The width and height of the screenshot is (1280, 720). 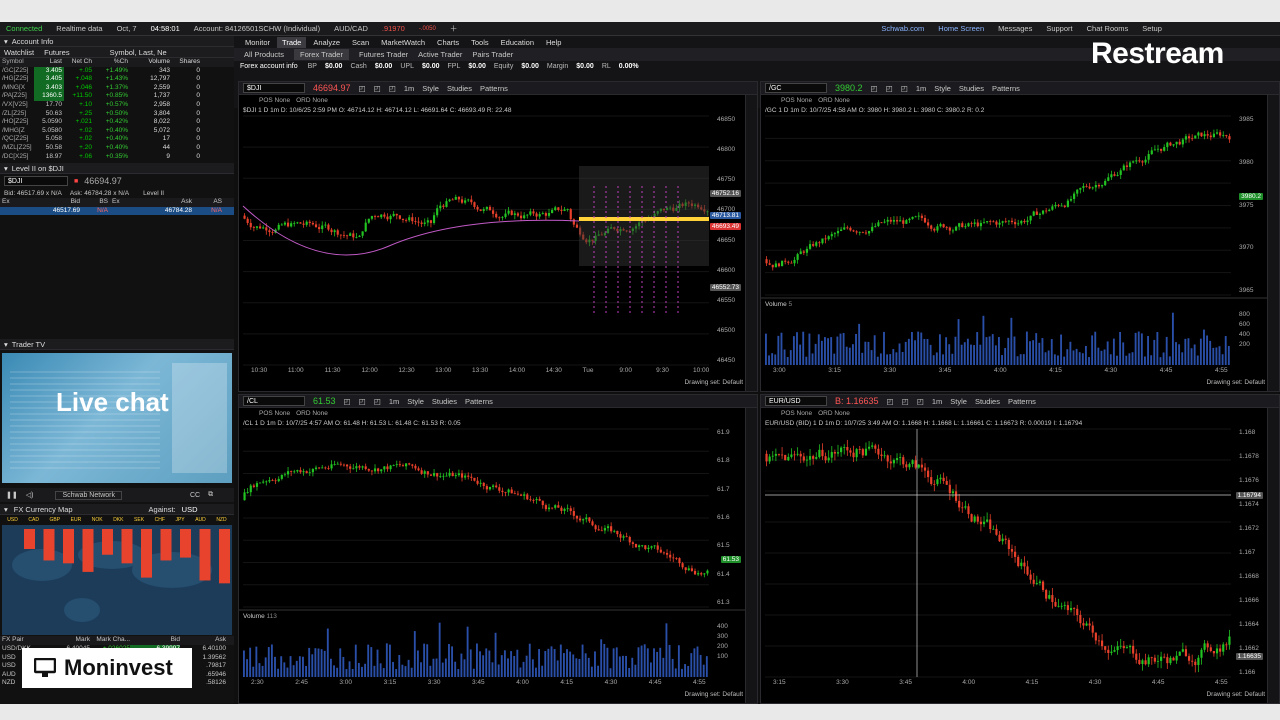 What do you see at coordinates (407, 66) in the screenshot?
I see `account-field: UPL` at bounding box center [407, 66].